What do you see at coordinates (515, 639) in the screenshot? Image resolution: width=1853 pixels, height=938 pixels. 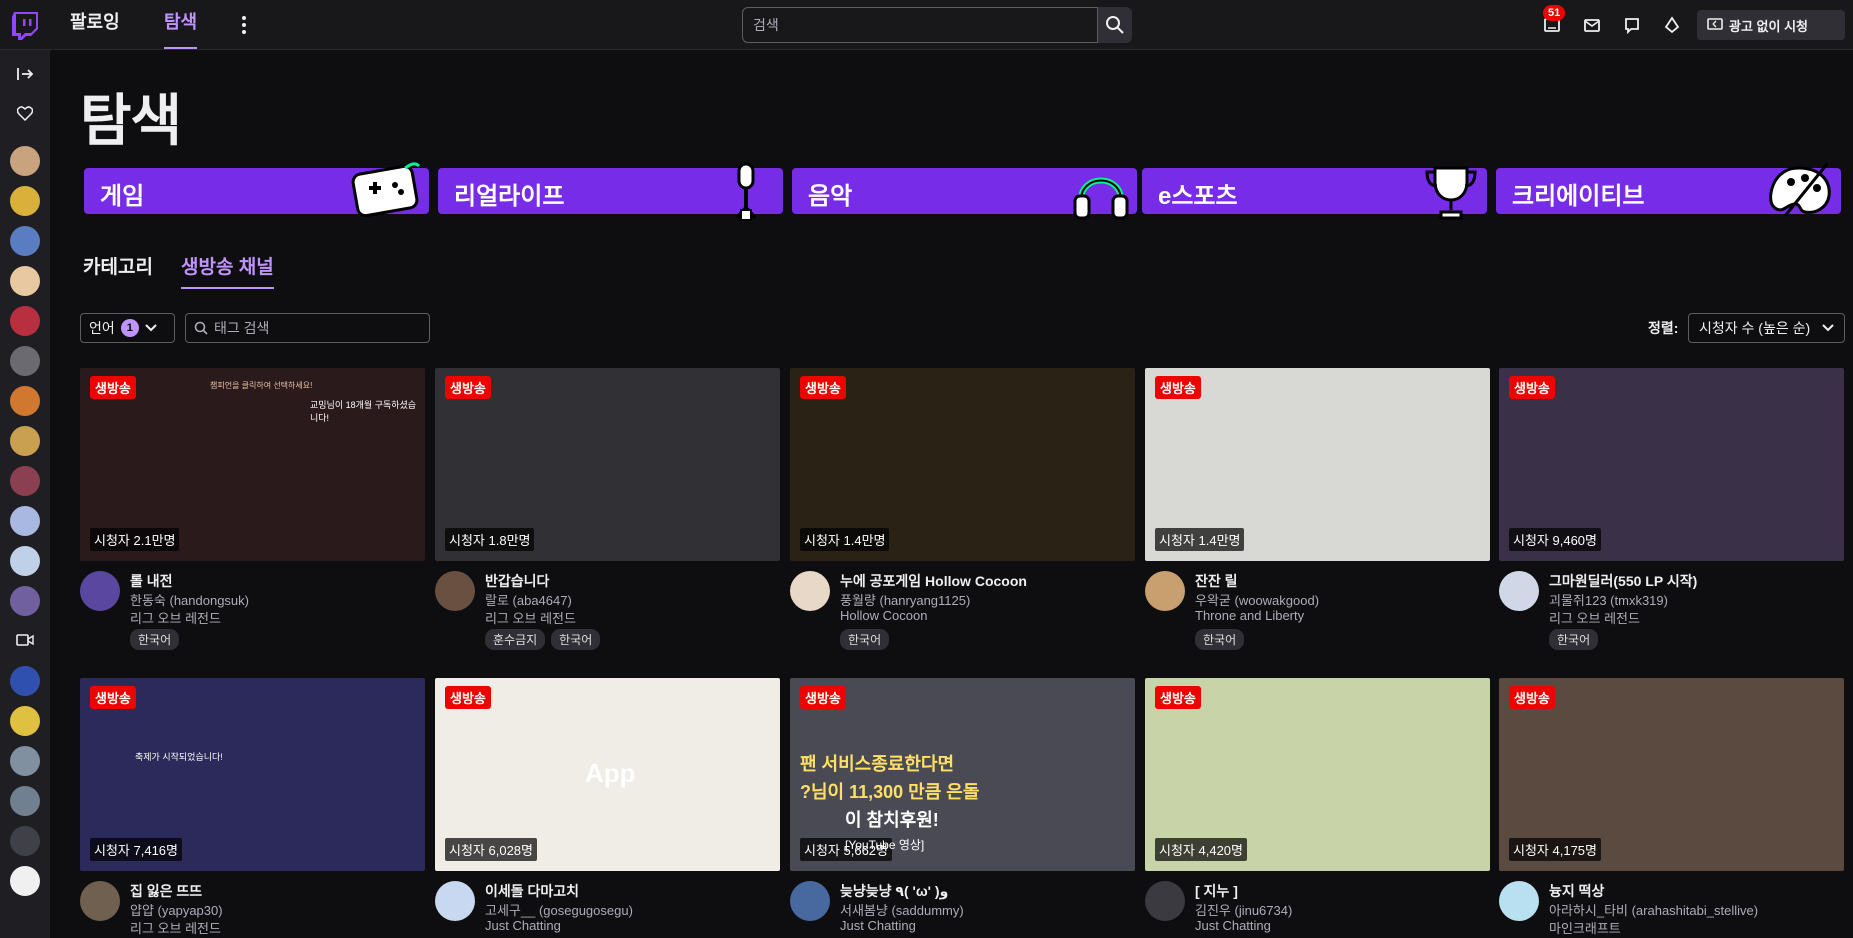 I see `stream-tag: 훈수금지` at bounding box center [515, 639].